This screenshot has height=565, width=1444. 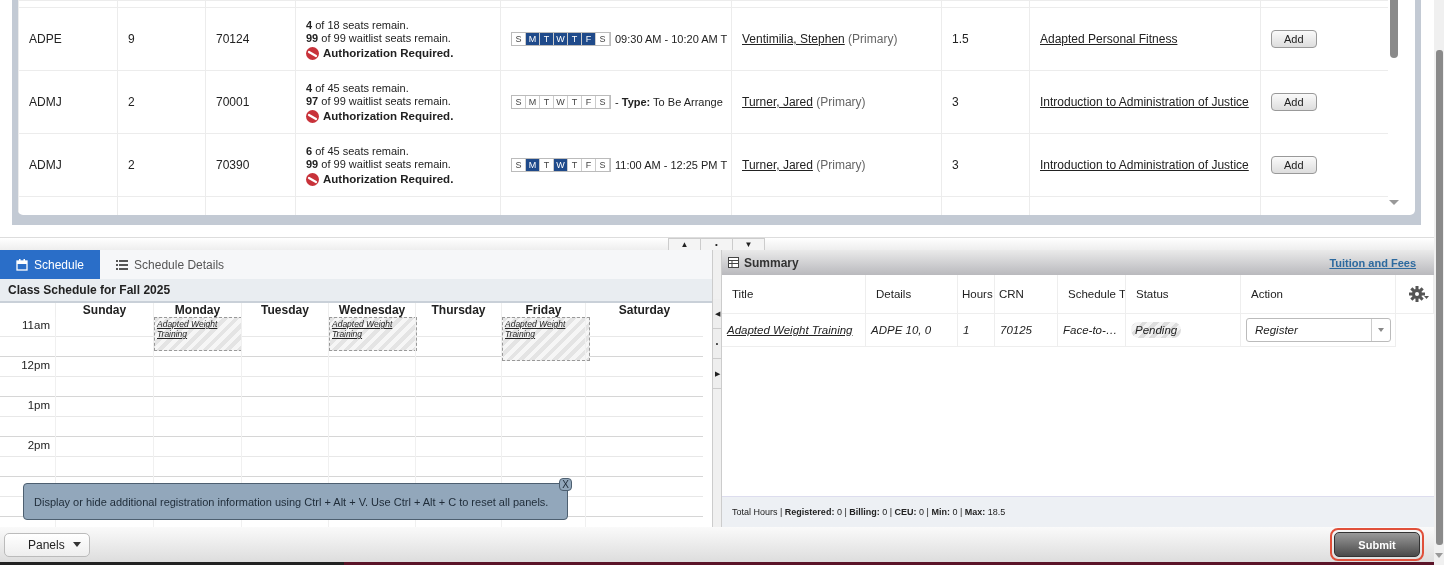 I want to click on hours-text: 1.5, so click(x=960, y=39).